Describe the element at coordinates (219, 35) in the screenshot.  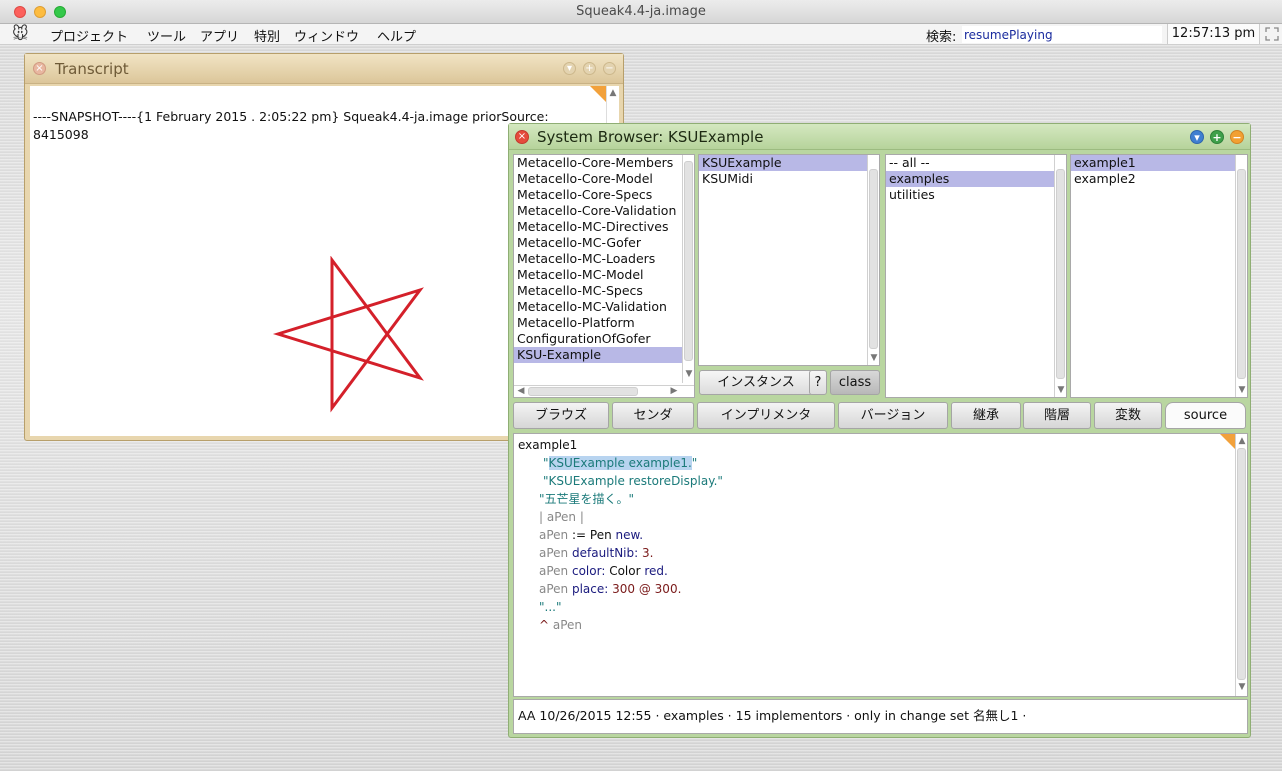
I see `menu-apps: アプリ` at that location.